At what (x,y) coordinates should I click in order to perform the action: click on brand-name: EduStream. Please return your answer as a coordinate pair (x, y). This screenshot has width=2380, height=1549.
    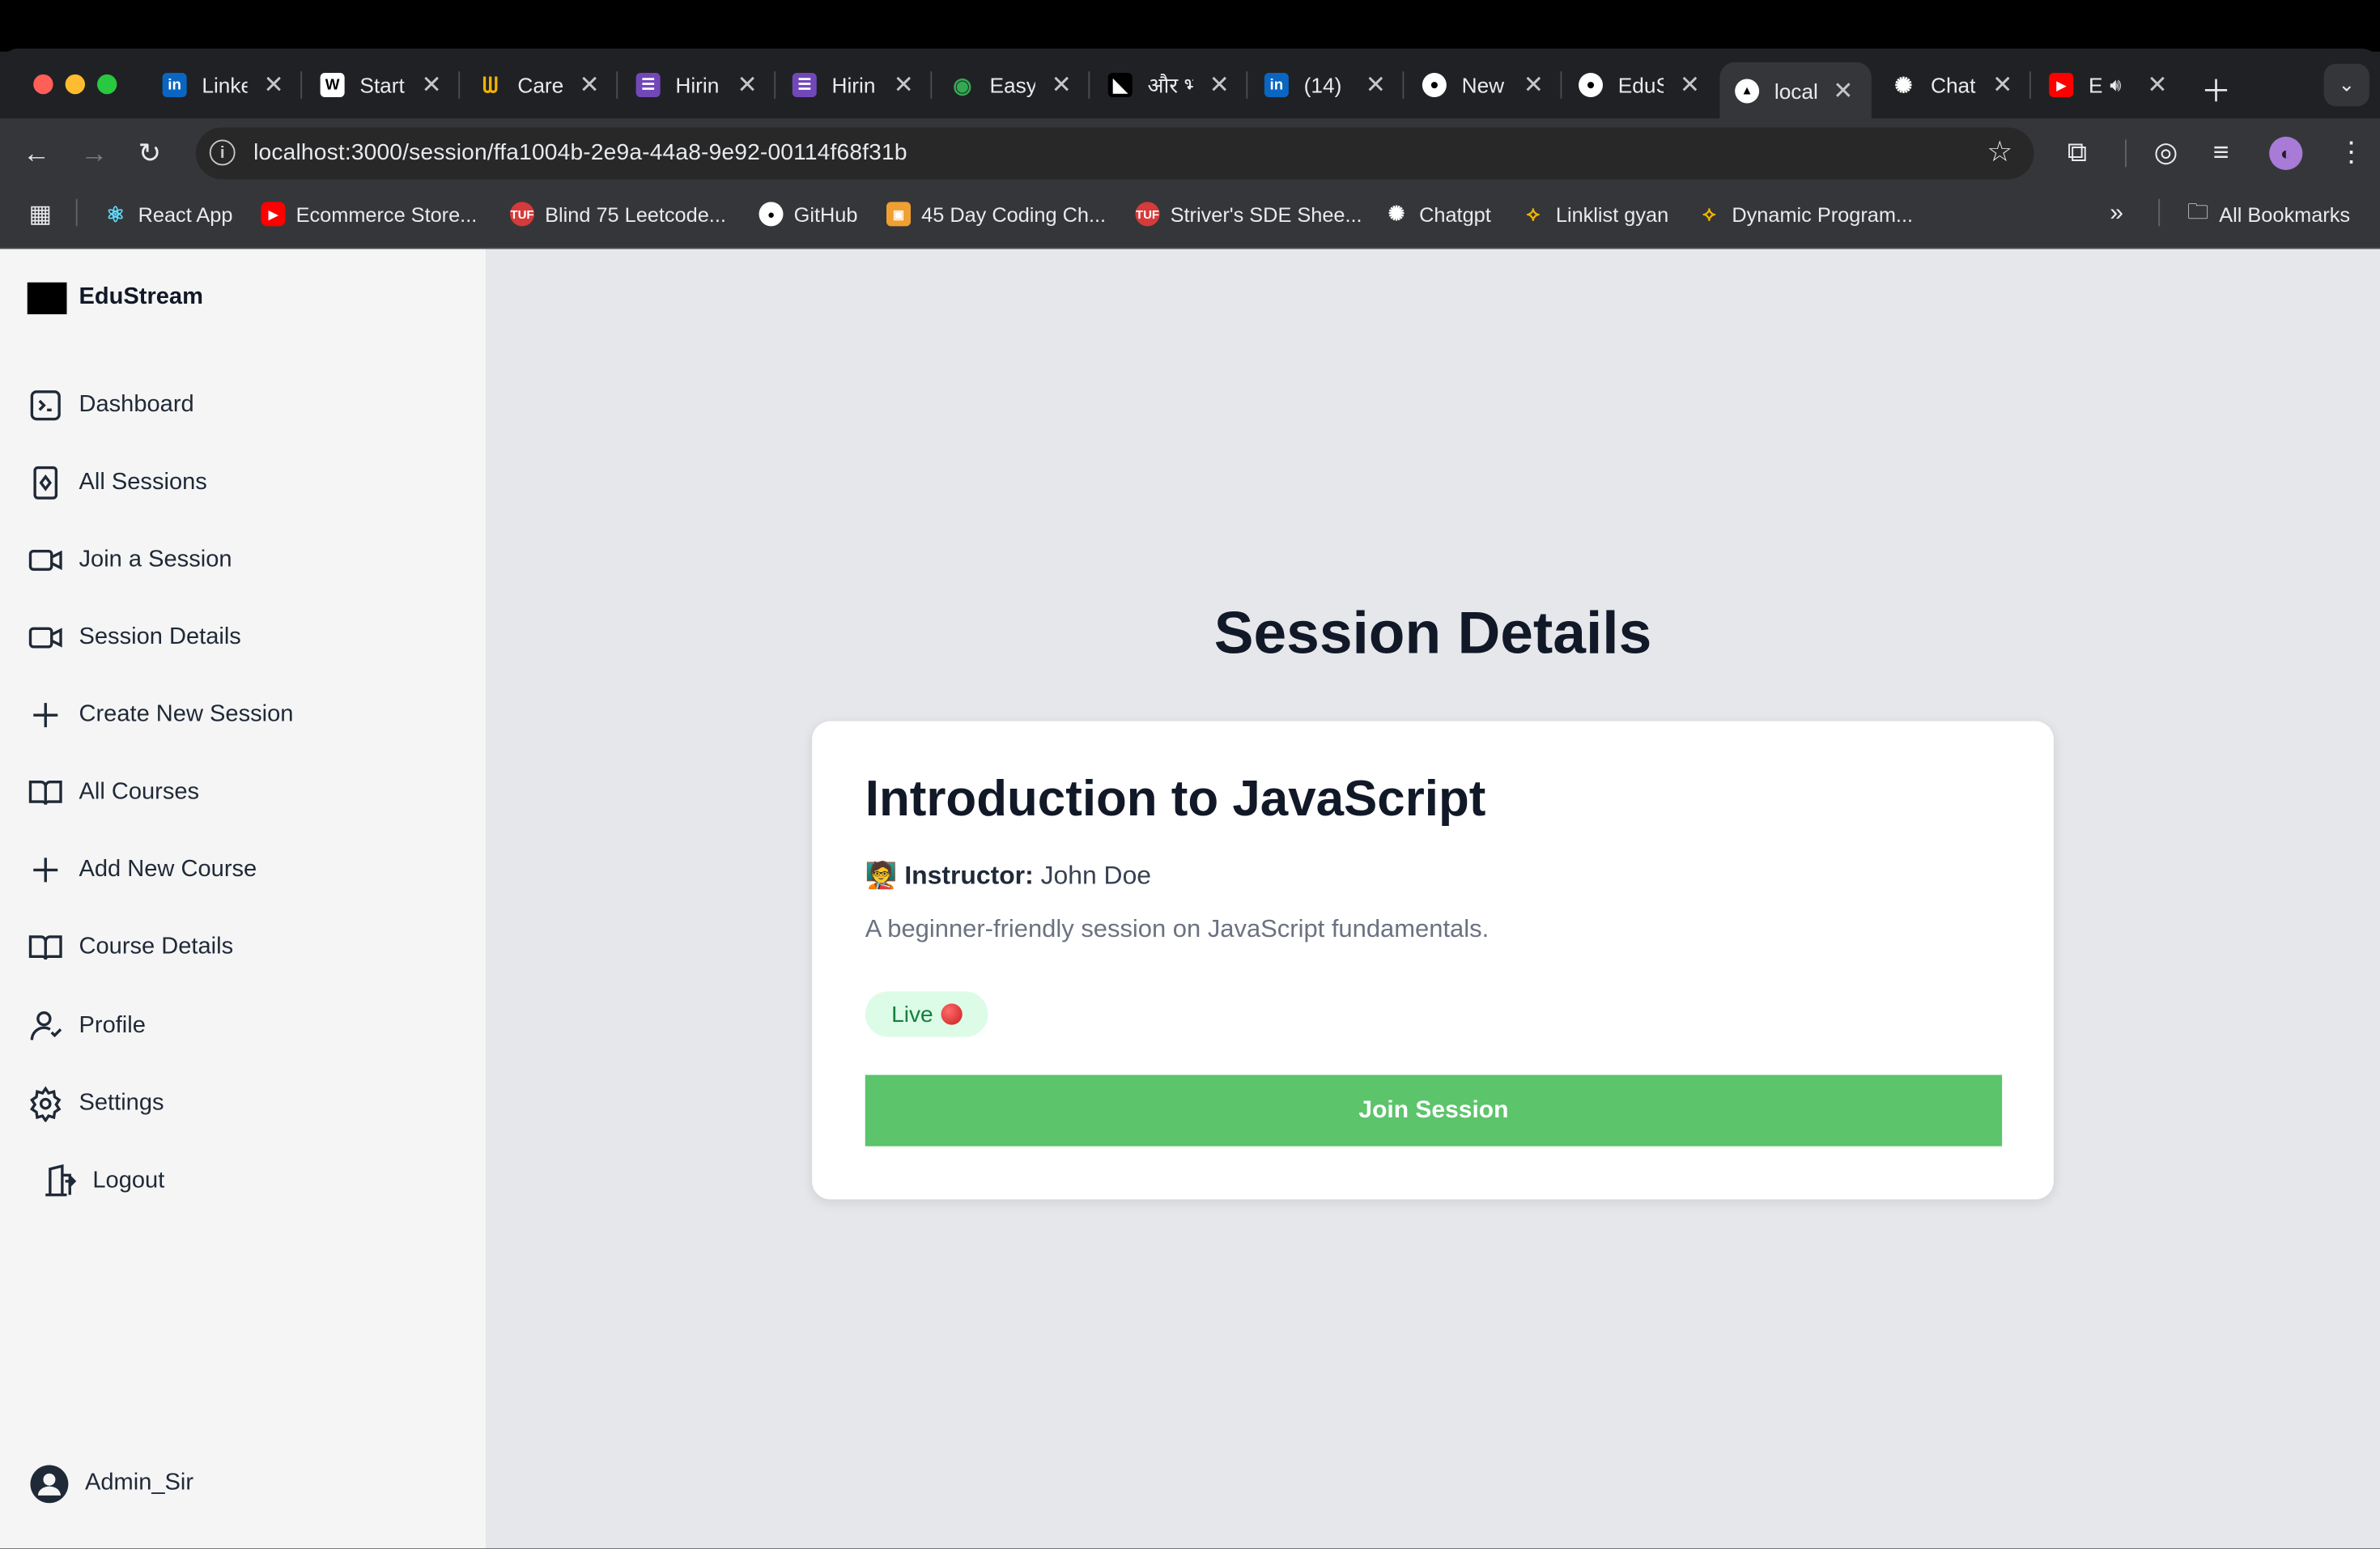
    Looking at the image, I should click on (141, 298).